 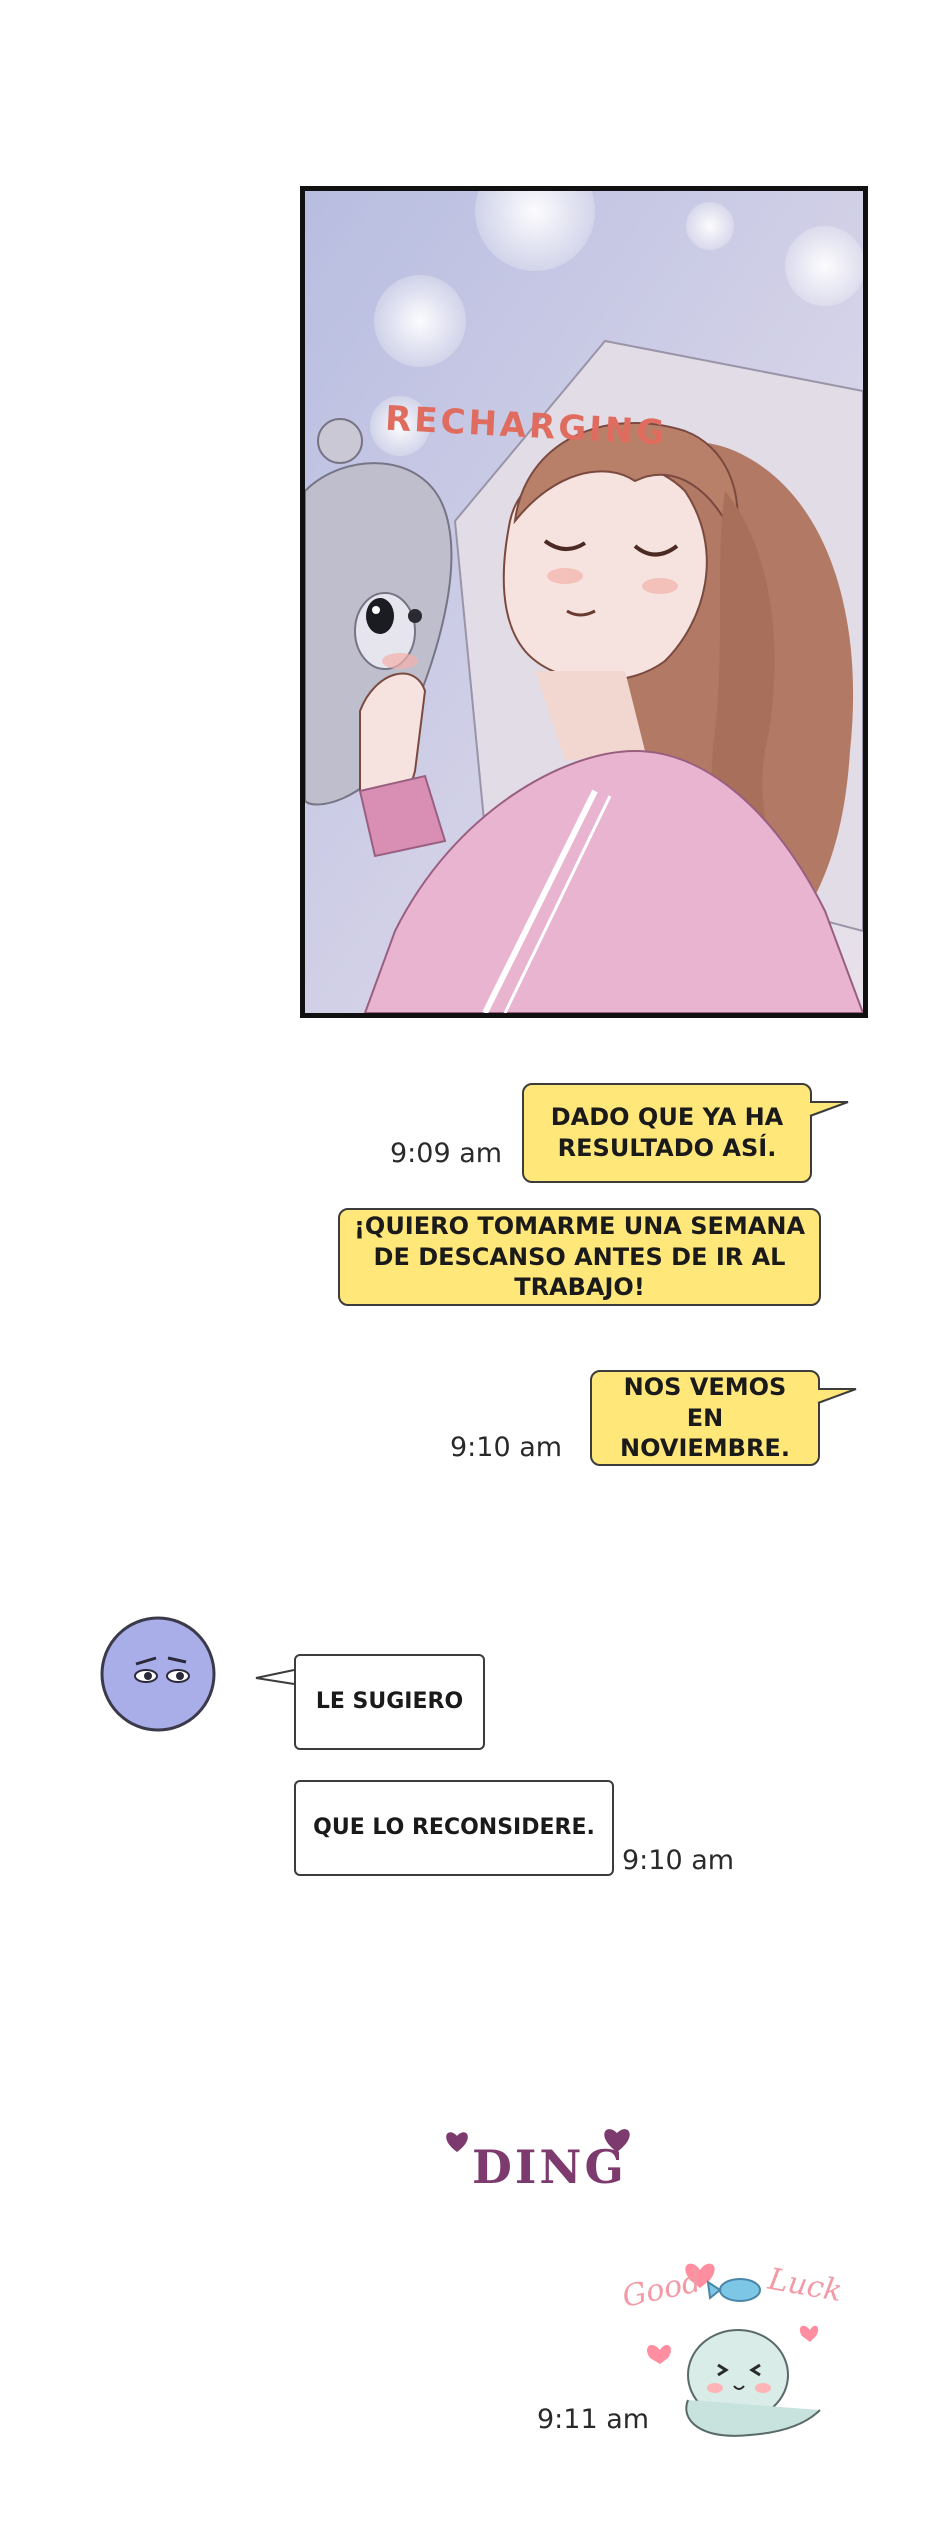 What do you see at coordinates (158, 1674) in the screenshot?
I see `avatar` at bounding box center [158, 1674].